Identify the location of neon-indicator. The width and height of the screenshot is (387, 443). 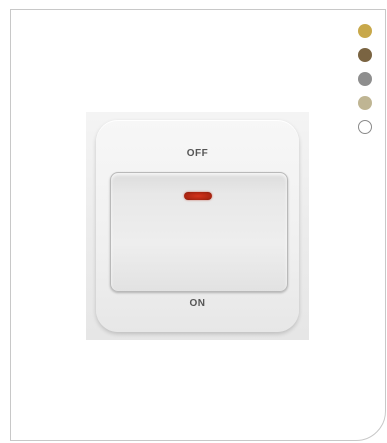
(198, 196).